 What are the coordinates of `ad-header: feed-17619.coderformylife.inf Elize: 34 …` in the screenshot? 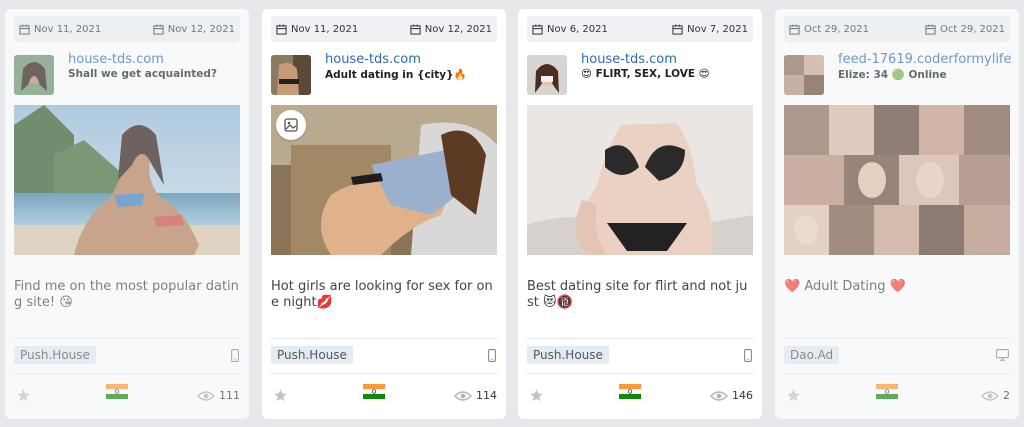 It's located at (898, 75).